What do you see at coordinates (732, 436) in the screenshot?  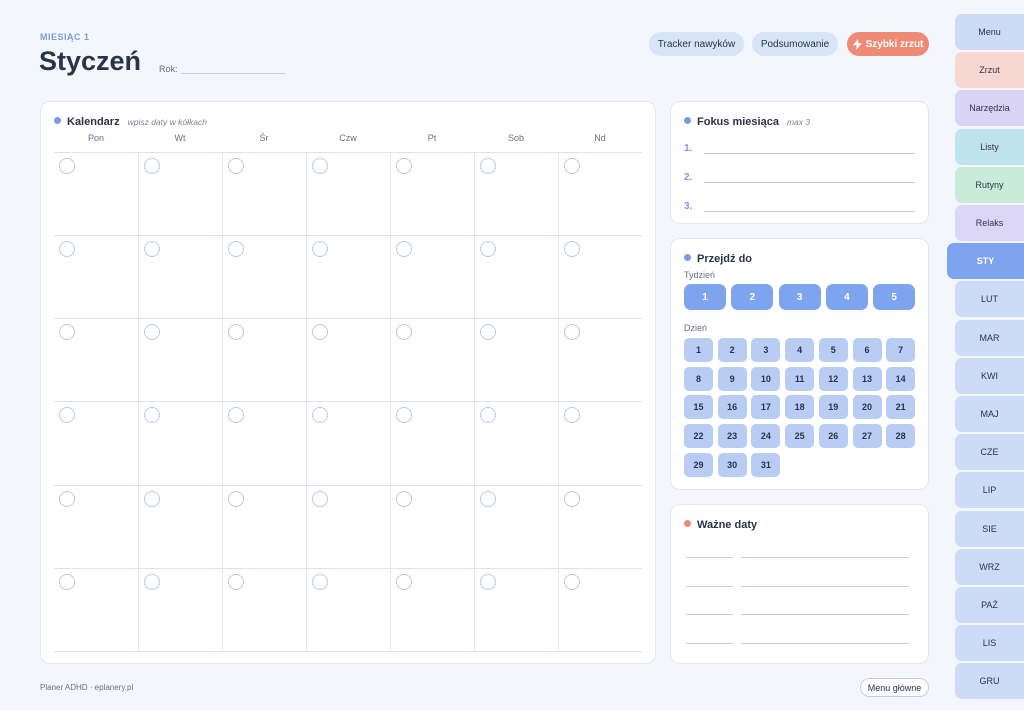 I see `day-button: 23` at bounding box center [732, 436].